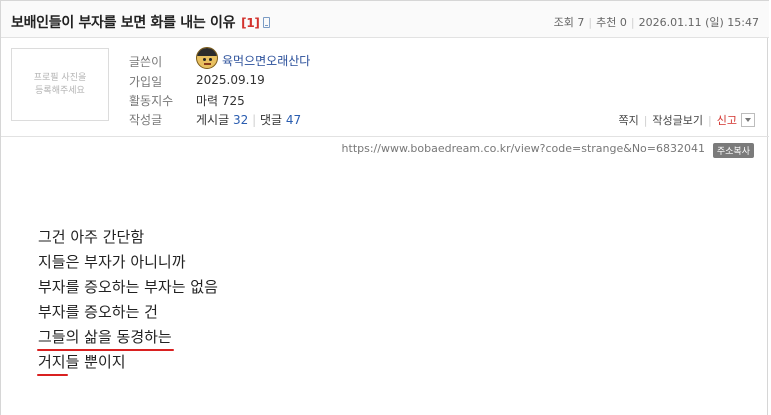 The width and height of the screenshot is (771, 415). What do you see at coordinates (98, 312) in the screenshot?
I see `content-line: 부자를 증오하는 건` at bounding box center [98, 312].